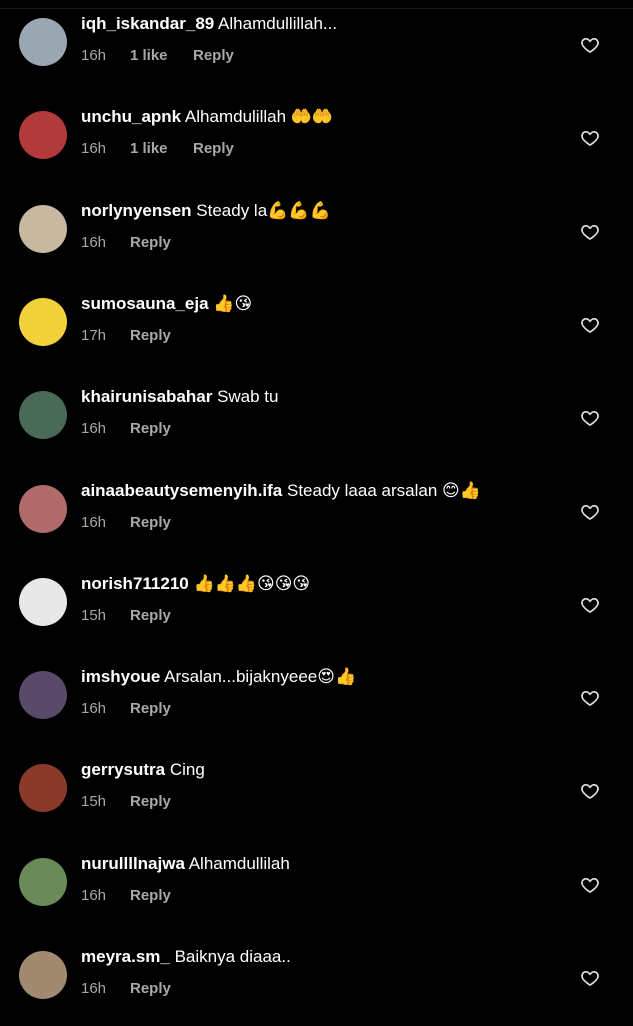 Image resolution: width=633 pixels, height=1026 pixels. Describe the element at coordinates (239, 863) in the screenshot. I see `comment-text: Alhamdullilah` at that location.